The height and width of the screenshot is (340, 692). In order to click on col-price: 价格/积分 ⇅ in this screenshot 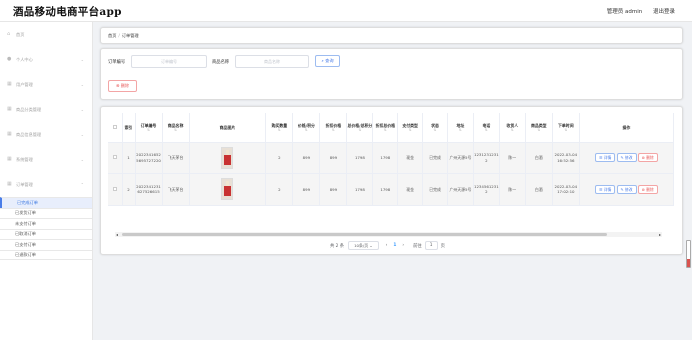, I will do `click(306, 128)`.